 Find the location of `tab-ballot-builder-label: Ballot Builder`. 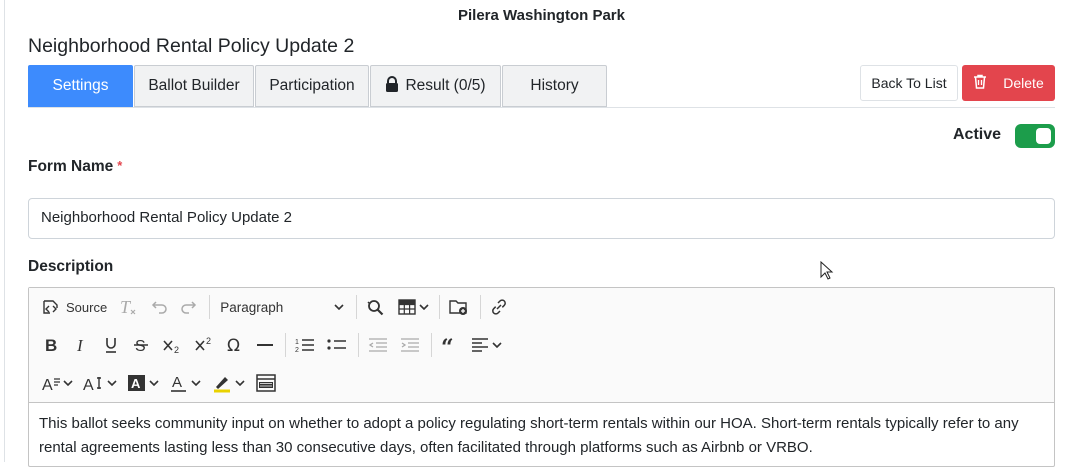

tab-ballot-builder-label: Ballot Builder is located at coordinates (194, 85).